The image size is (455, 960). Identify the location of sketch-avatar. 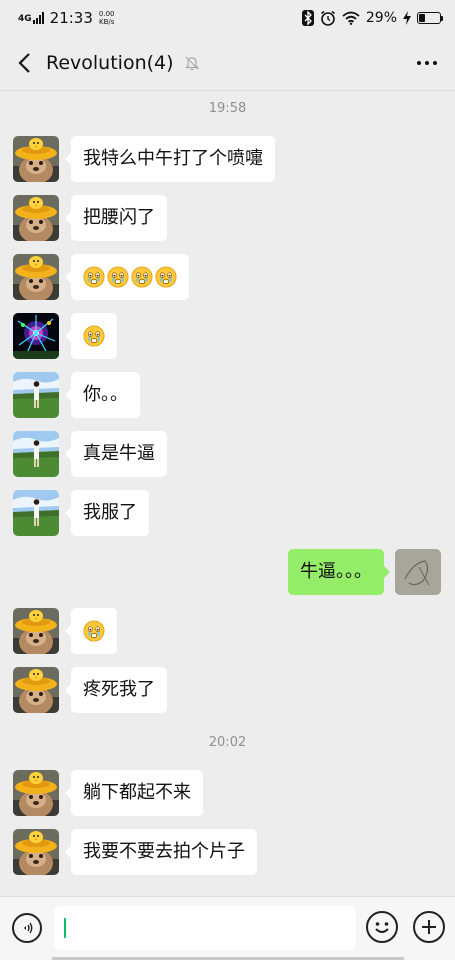
(418, 572).